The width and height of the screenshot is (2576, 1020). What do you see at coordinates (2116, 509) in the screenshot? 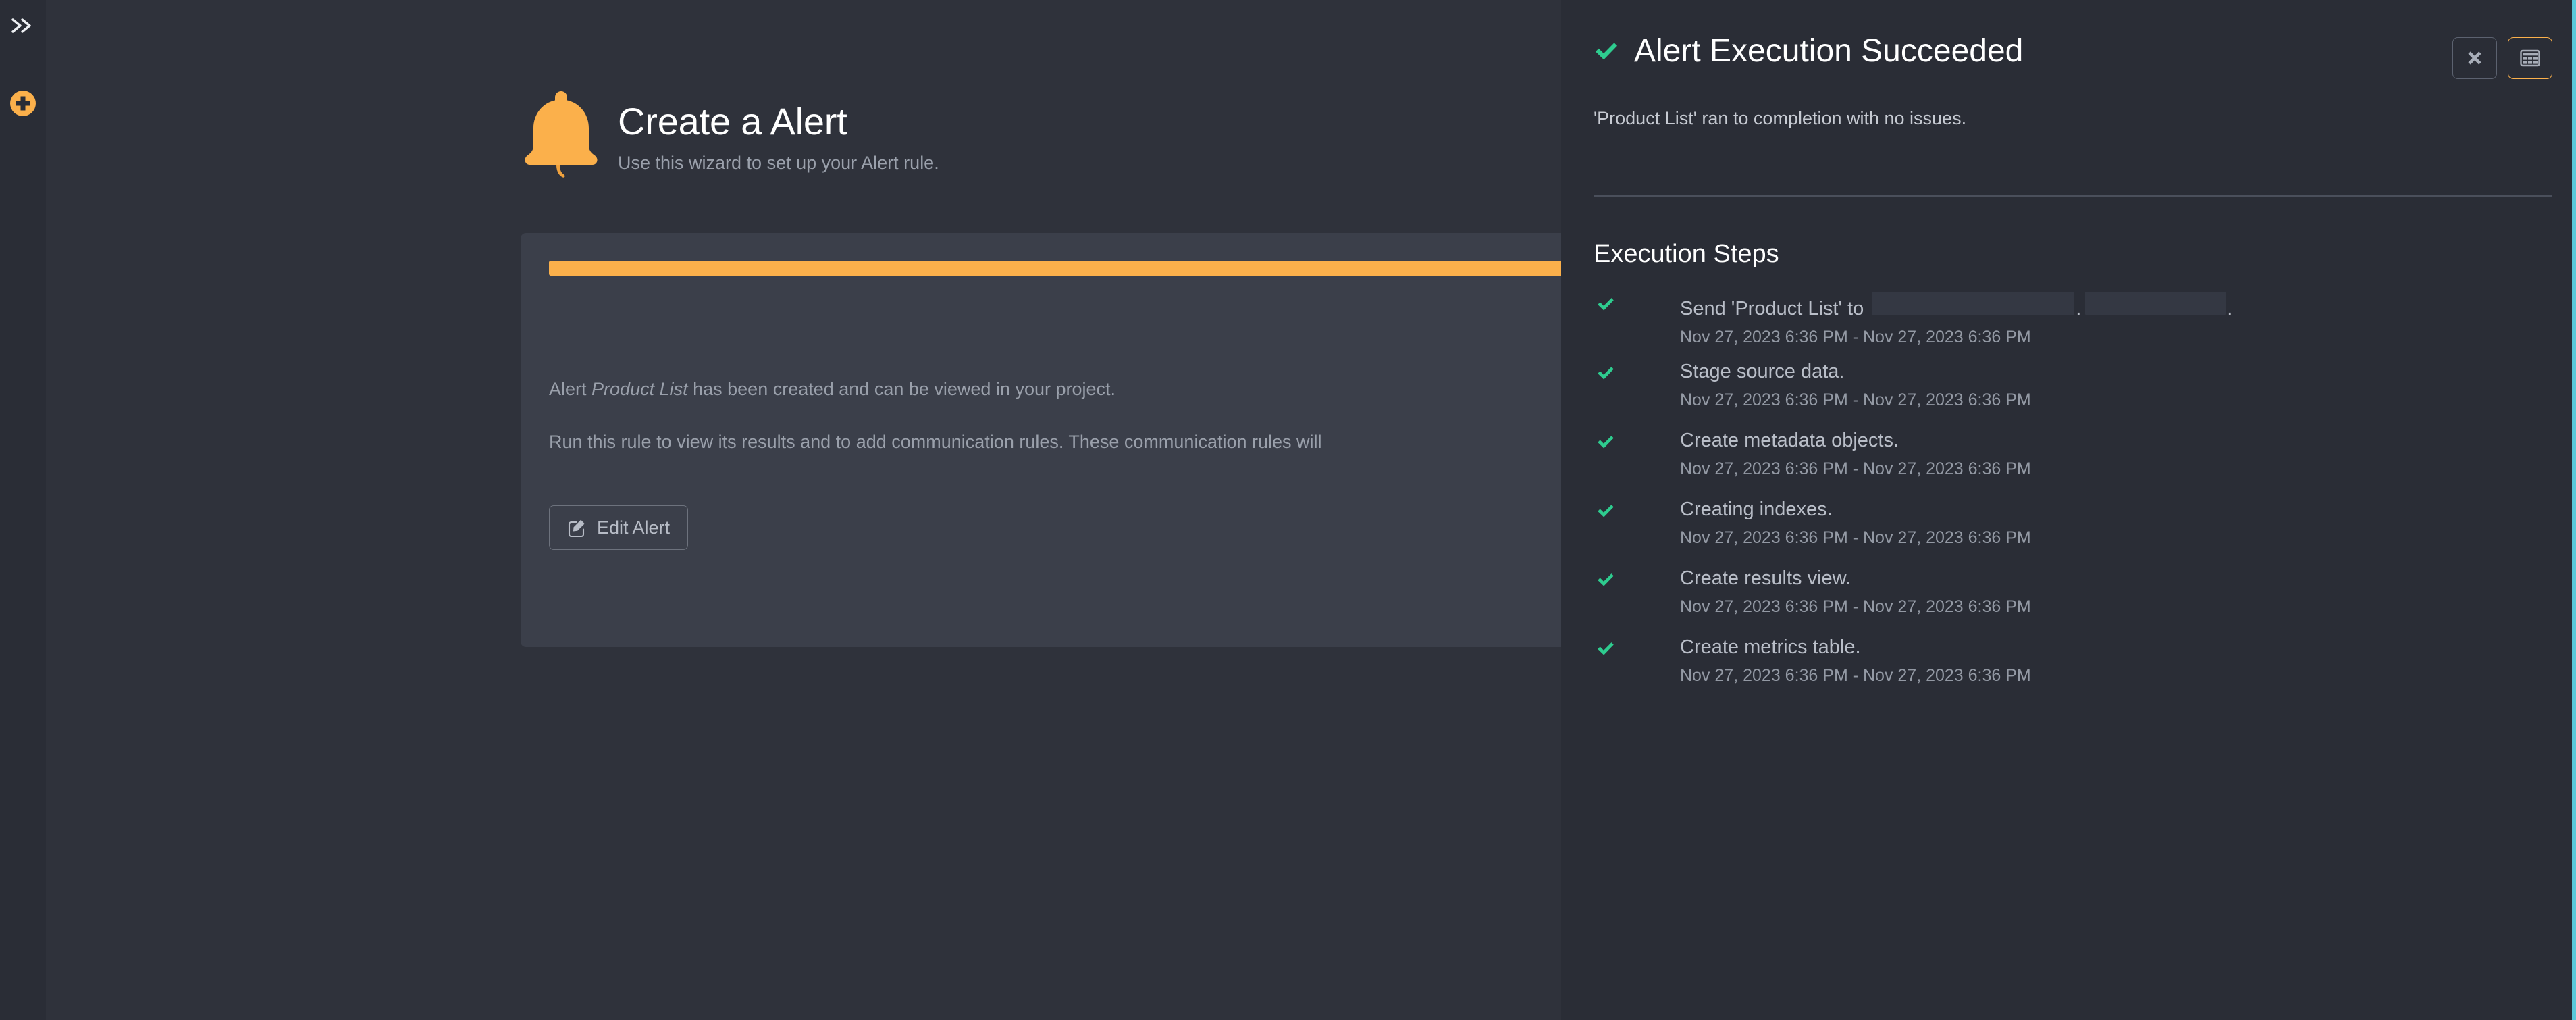
I see `execution-step-label: Creating indexes.` at bounding box center [2116, 509].